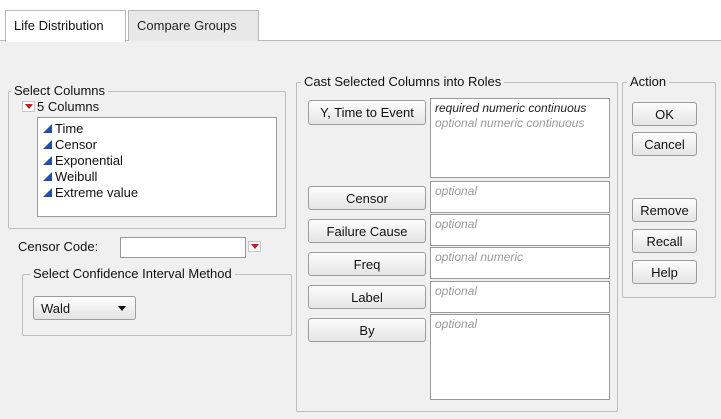 This screenshot has height=419, width=721. What do you see at coordinates (367, 231) in the screenshot?
I see `failure-cause-button: Failure Cause` at bounding box center [367, 231].